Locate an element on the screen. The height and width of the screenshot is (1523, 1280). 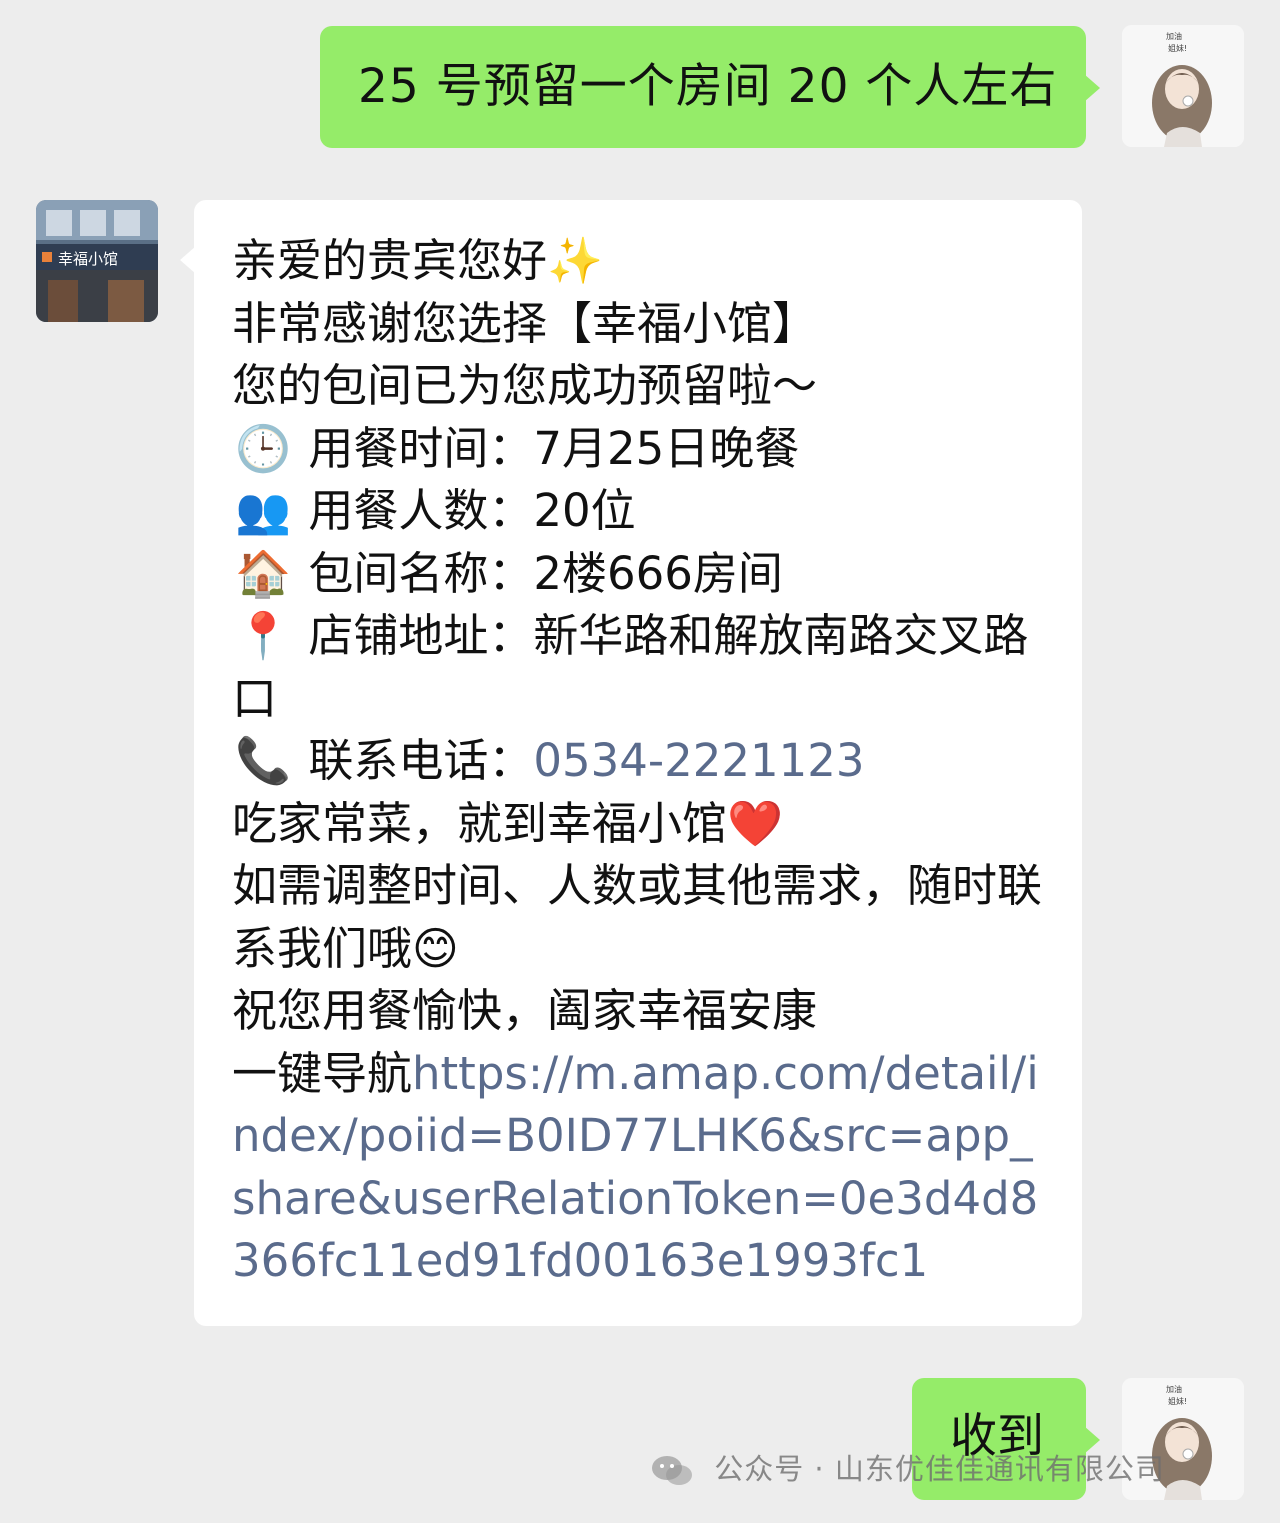
watermark-text: 公众号 · 山东优佳佳通讯有限公司 is located at coordinates (939, 1469).